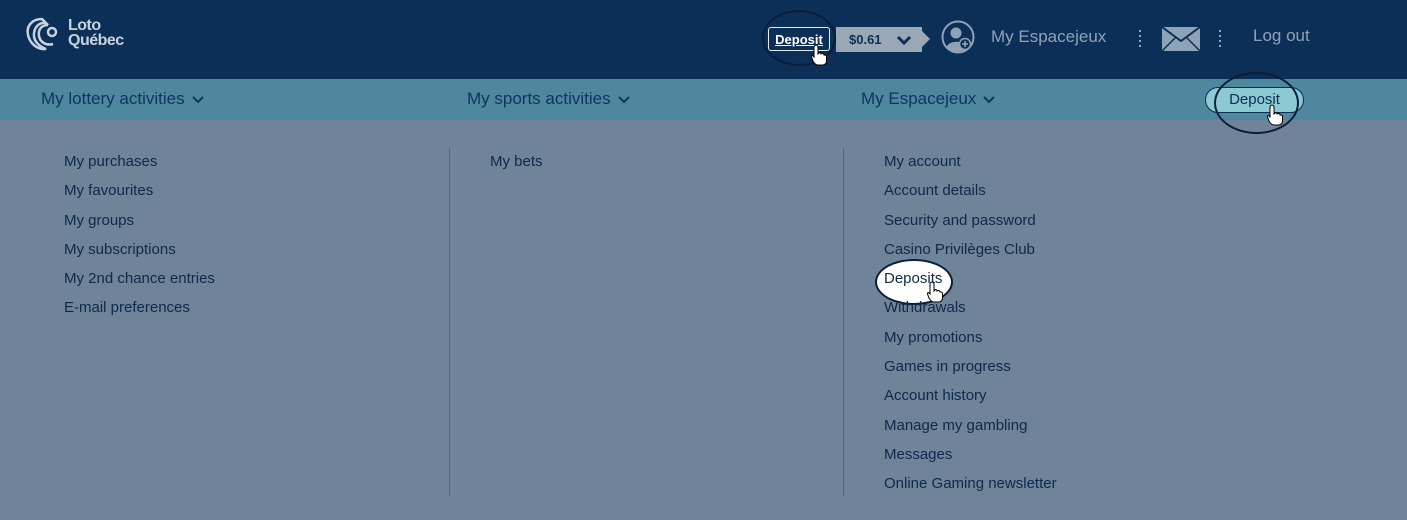  Describe the element at coordinates (970, 457) in the screenshot. I see `menu-item-messages: Messages` at that location.